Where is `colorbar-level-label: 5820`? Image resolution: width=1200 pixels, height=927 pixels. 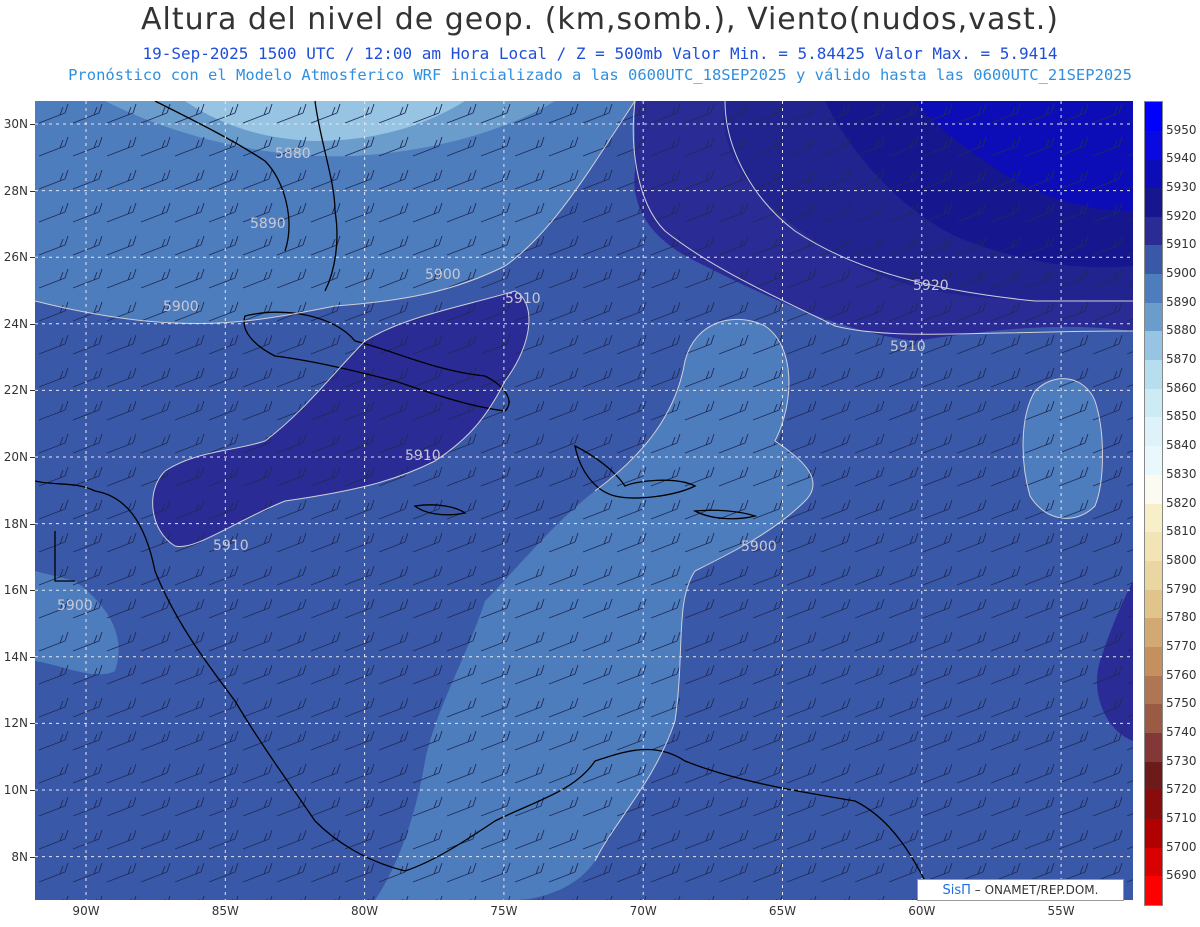 colorbar-level-label: 5820 is located at coordinates (1181, 502).